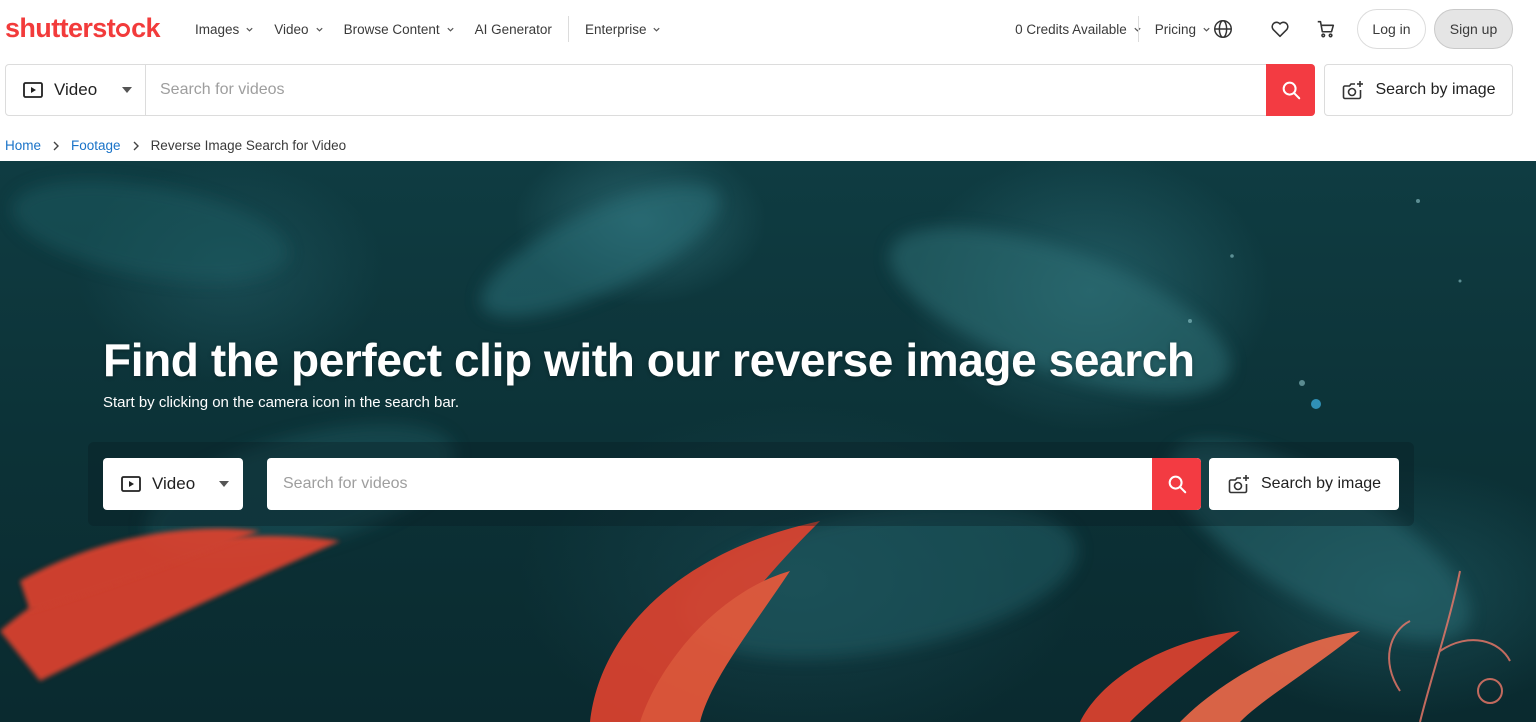  I want to click on hero-search-by-image-button: Search by image, so click(1304, 484).